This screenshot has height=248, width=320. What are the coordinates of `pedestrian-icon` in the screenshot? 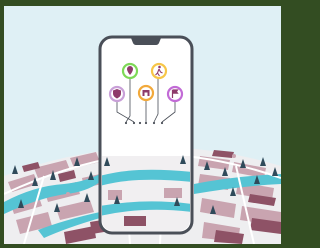 It's located at (159, 71).